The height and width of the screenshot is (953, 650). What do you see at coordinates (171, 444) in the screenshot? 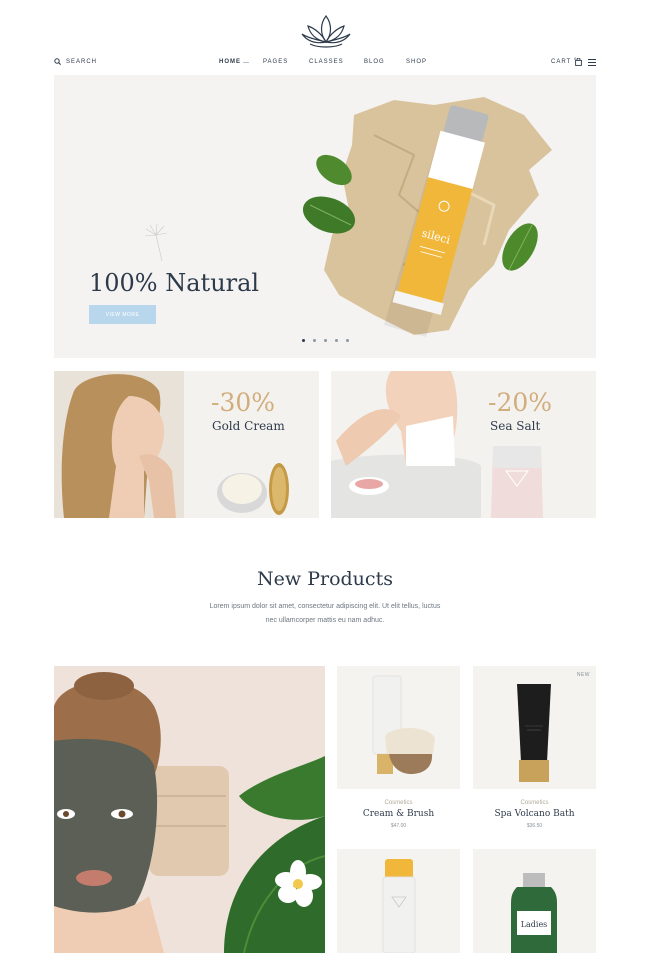
I see `promo-image-woman` at bounding box center [171, 444].